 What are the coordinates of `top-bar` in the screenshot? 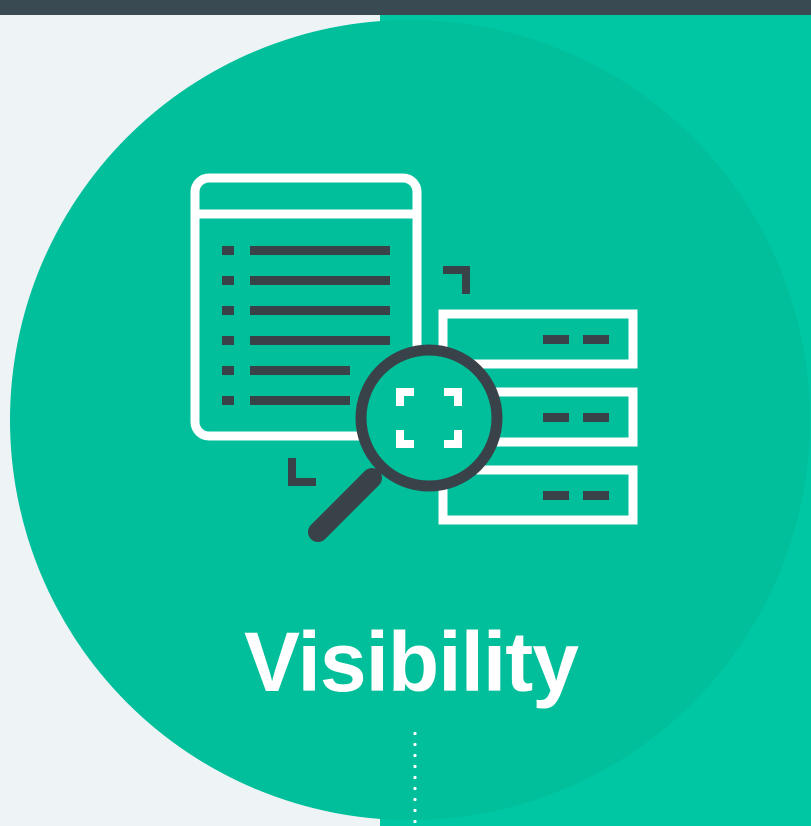 It's located at (405, 7).